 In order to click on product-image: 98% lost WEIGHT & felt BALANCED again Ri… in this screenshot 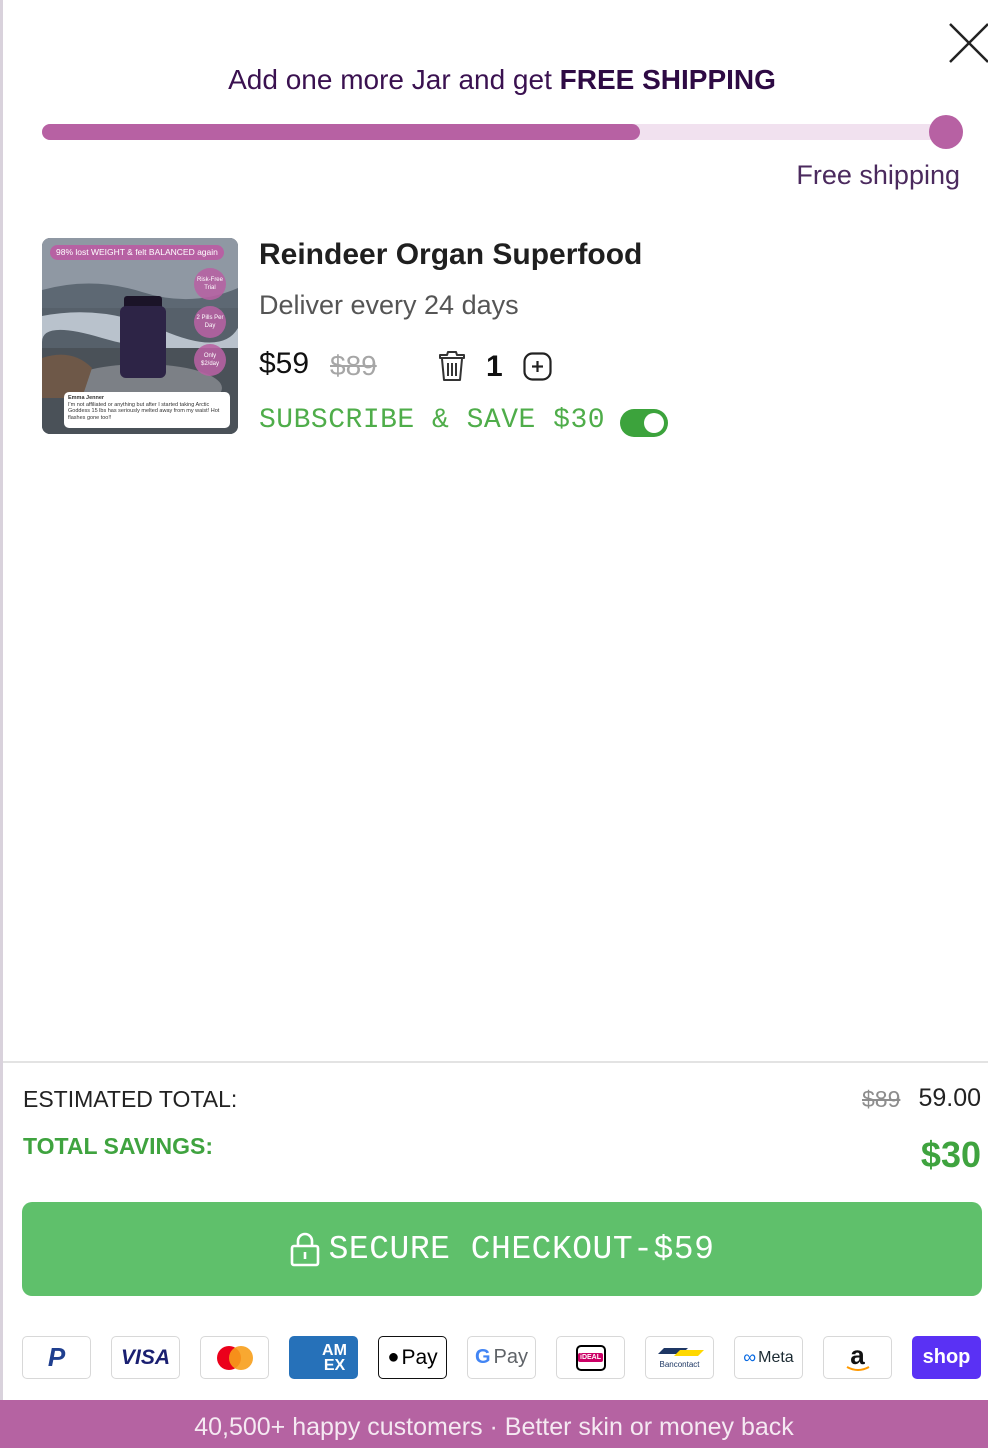, I will do `click(140, 336)`.